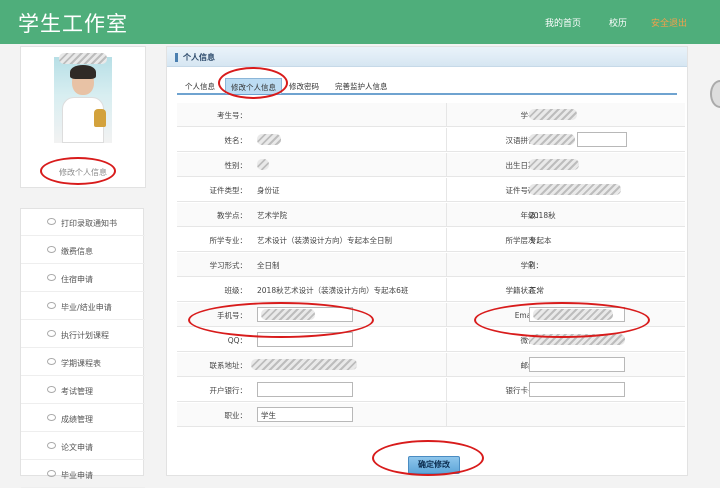 This screenshot has height=488, width=720. I want to click on sidebar-item-timetable: 学期课程表, so click(83, 362).